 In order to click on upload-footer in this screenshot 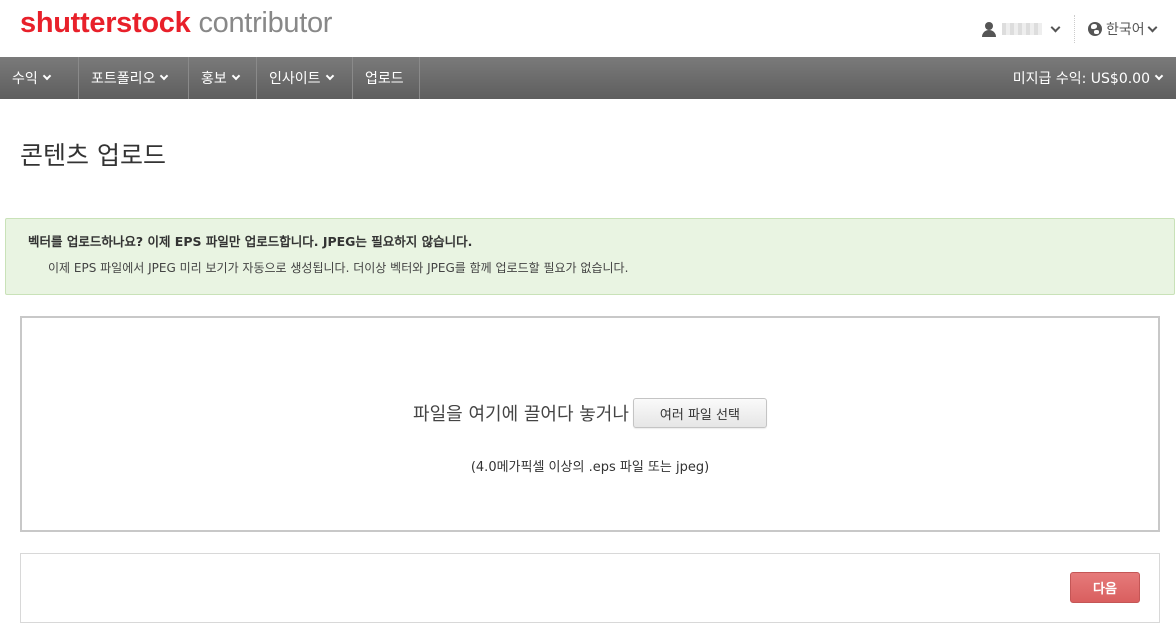, I will do `click(590, 588)`.